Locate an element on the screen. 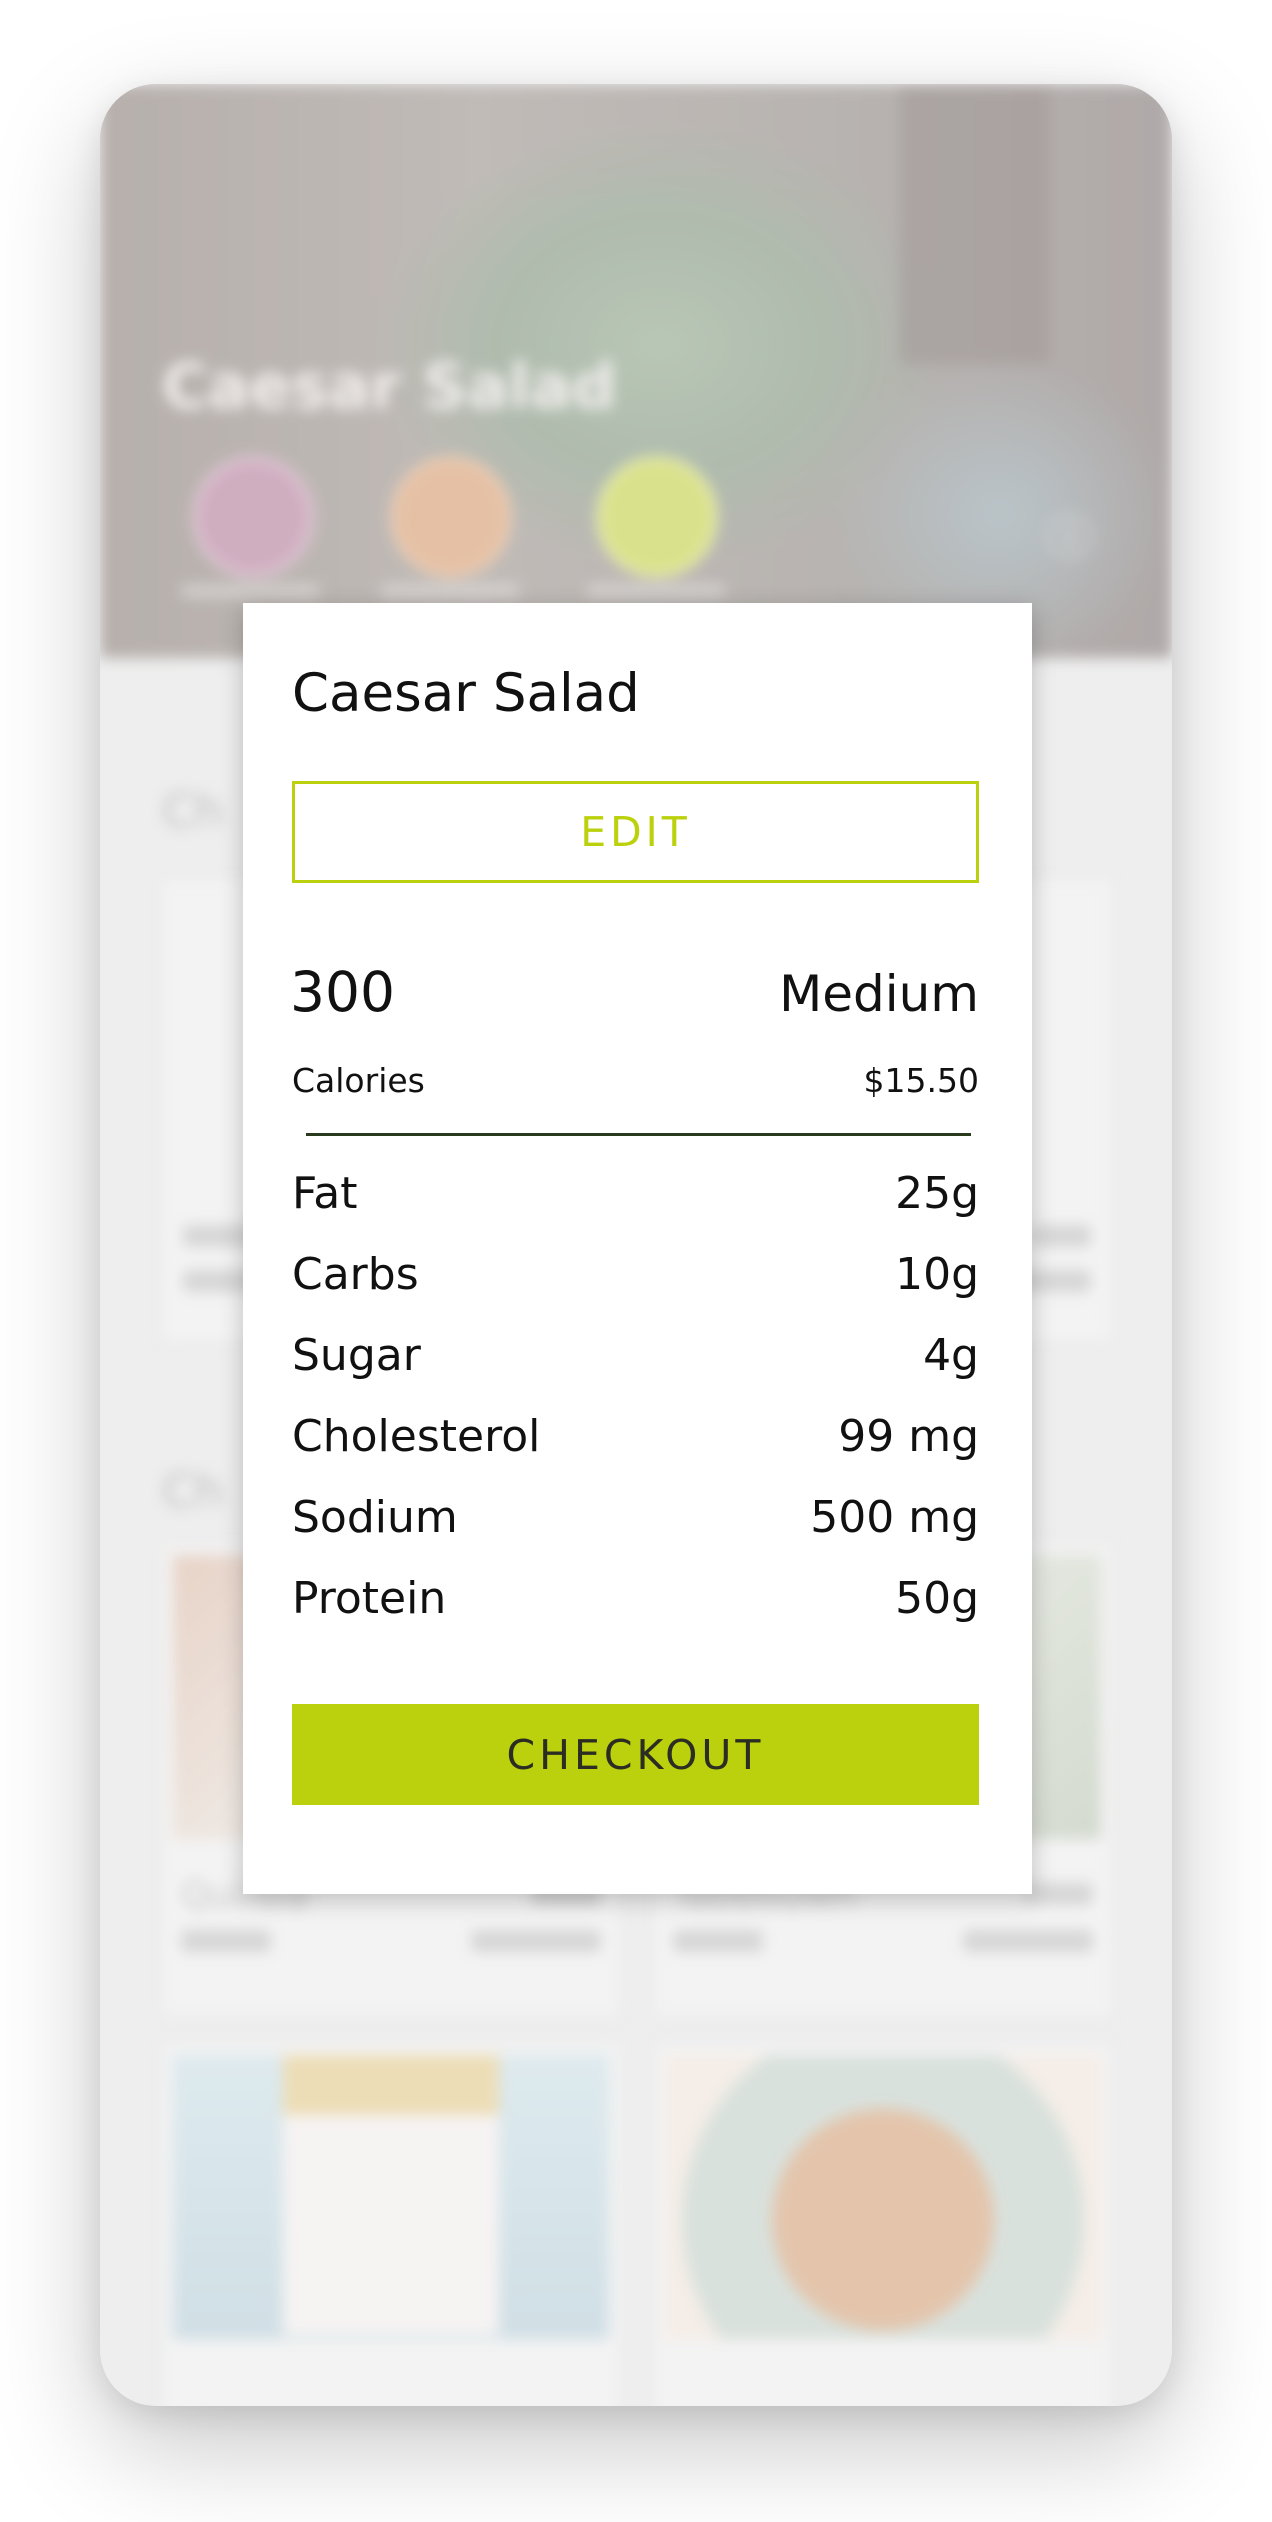 The height and width of the screenshot is (2522, 1272). nutrition-row-fat: Fat 25g is located at coordinates (635, 1196).